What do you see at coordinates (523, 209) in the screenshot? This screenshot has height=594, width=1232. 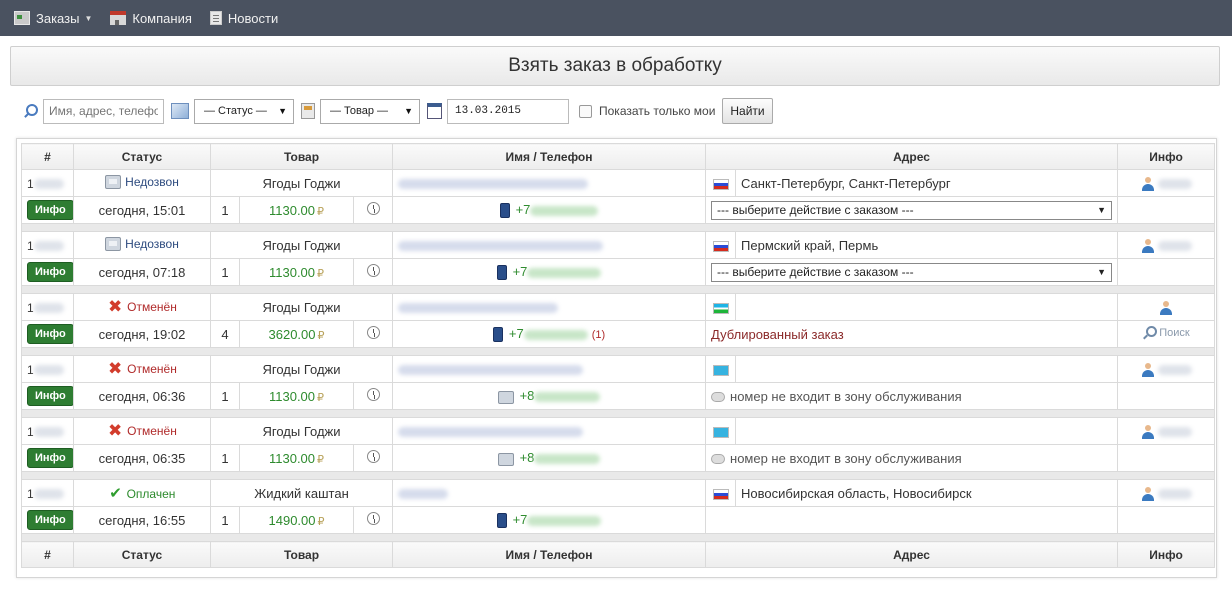 I see `phone-prefix: +7` at bounding box center [523, 209].